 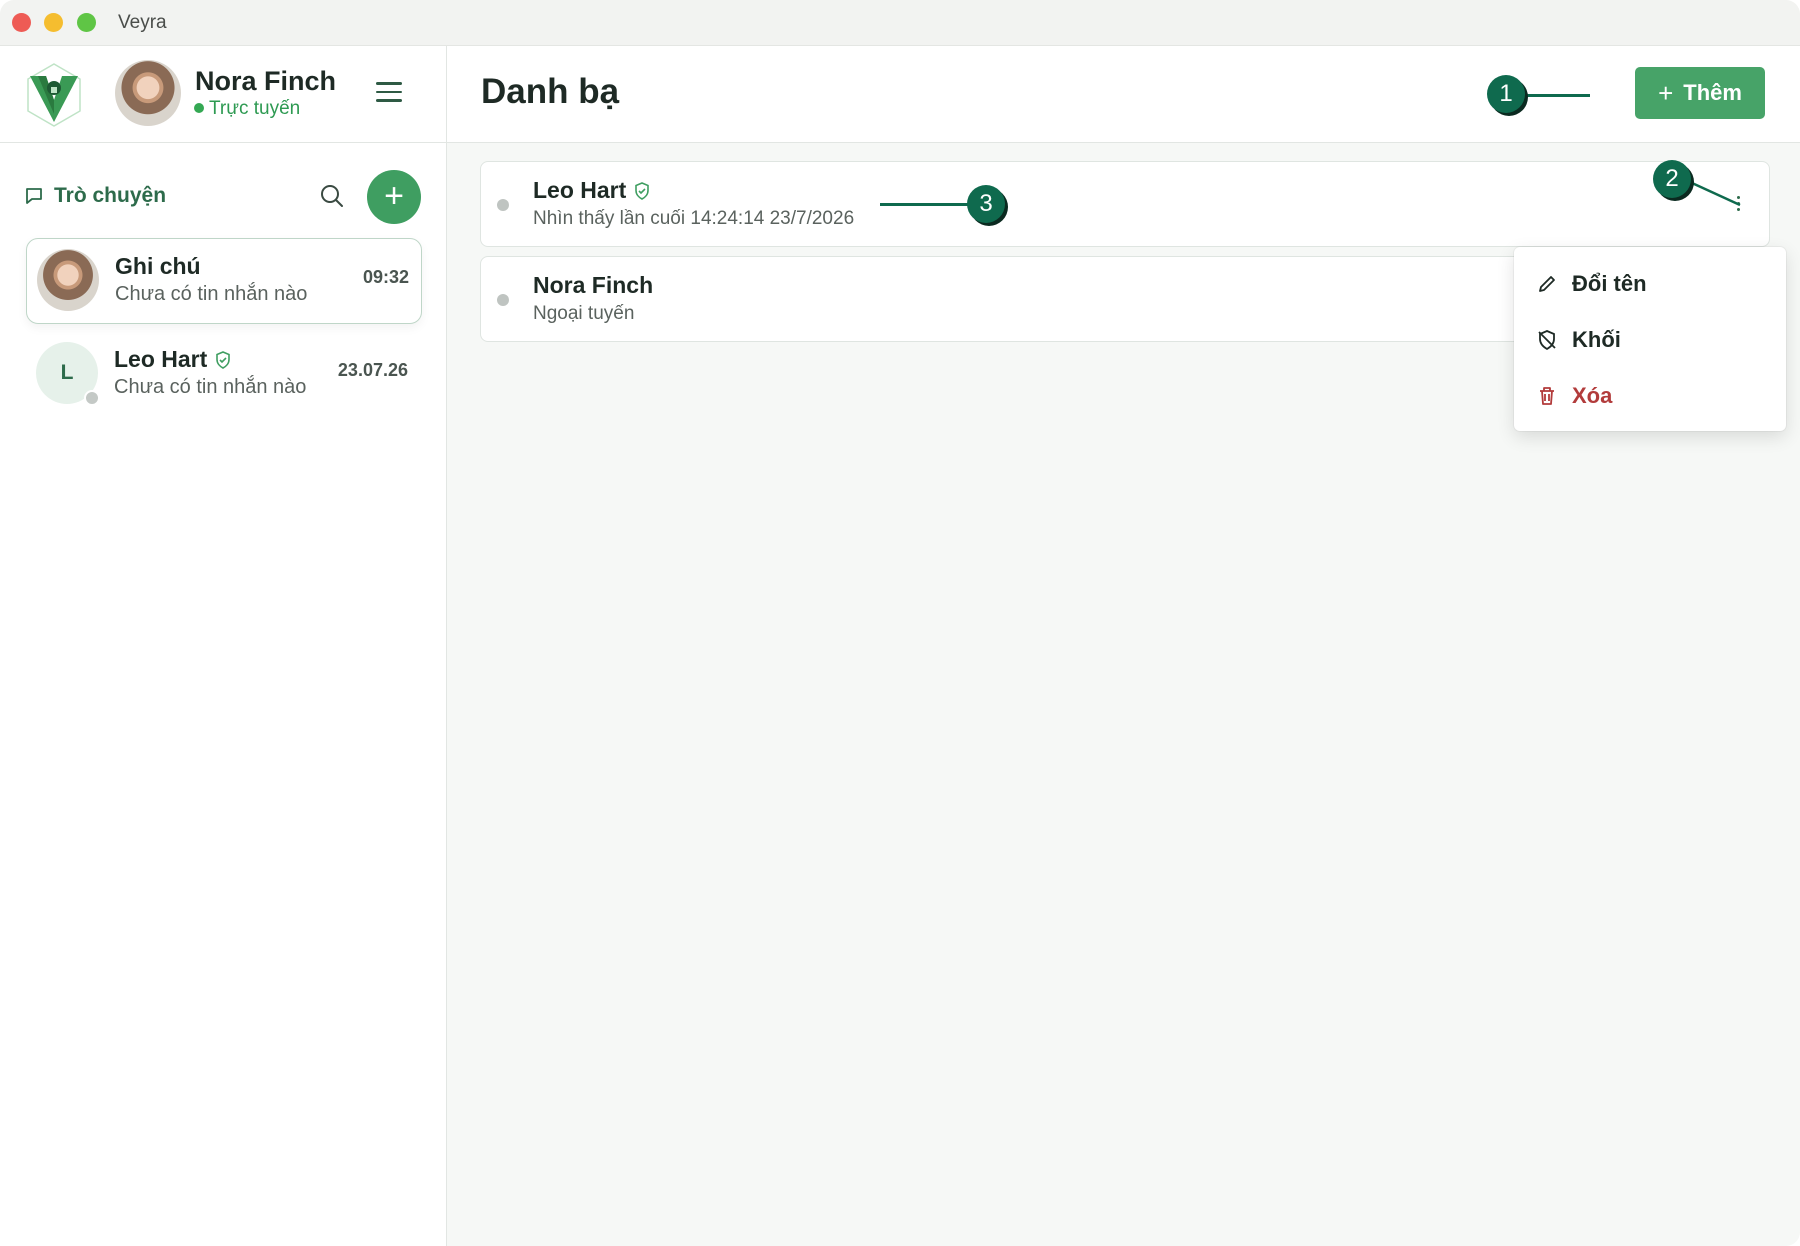 What do you see at coordinates (148, 93) in the screenshot?
I see `user-avatar` at bounding box center [148, 93].